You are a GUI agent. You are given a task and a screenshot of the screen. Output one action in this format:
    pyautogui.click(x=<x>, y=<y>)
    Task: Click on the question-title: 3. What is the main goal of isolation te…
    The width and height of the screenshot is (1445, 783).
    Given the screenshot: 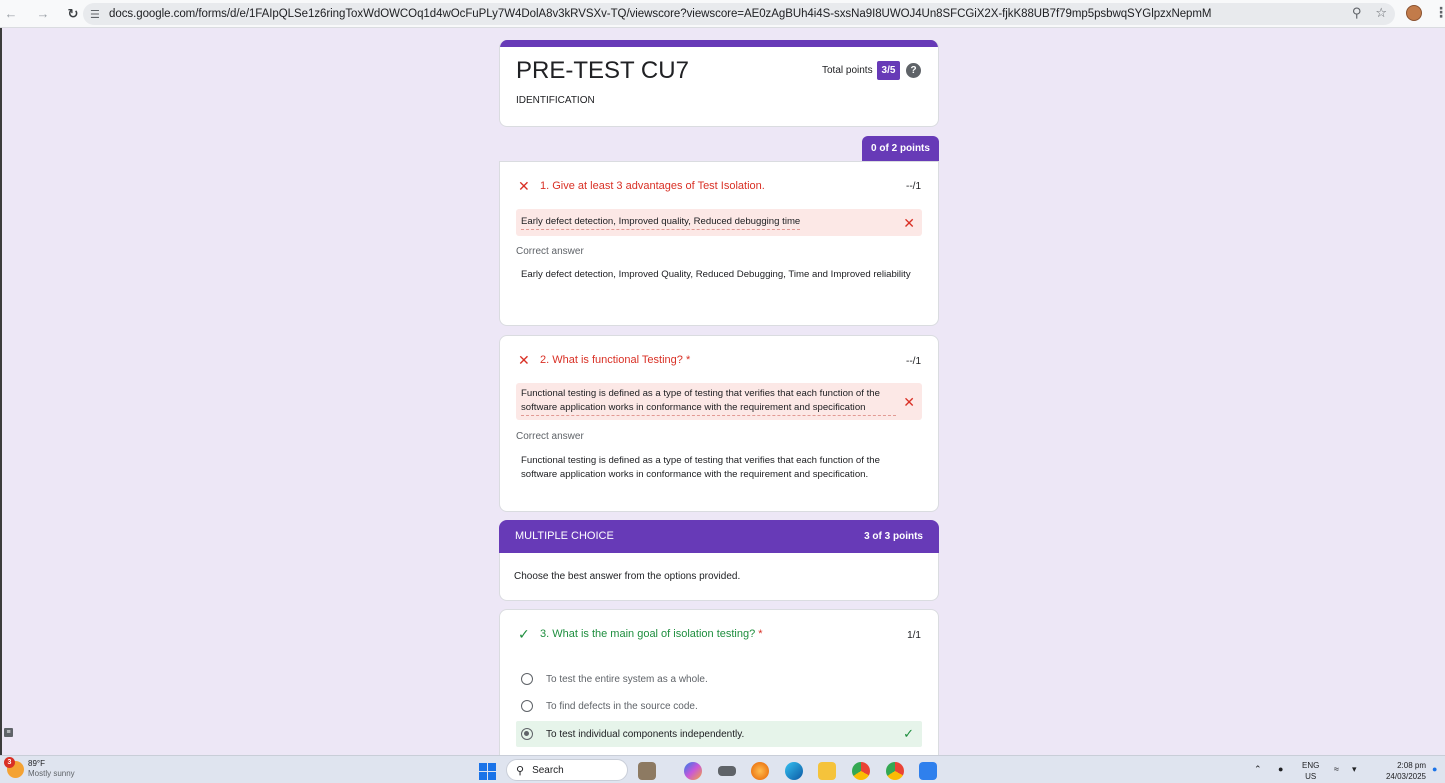 What is the action you would take?
    pyautogui.click(x=651, y=634)
    